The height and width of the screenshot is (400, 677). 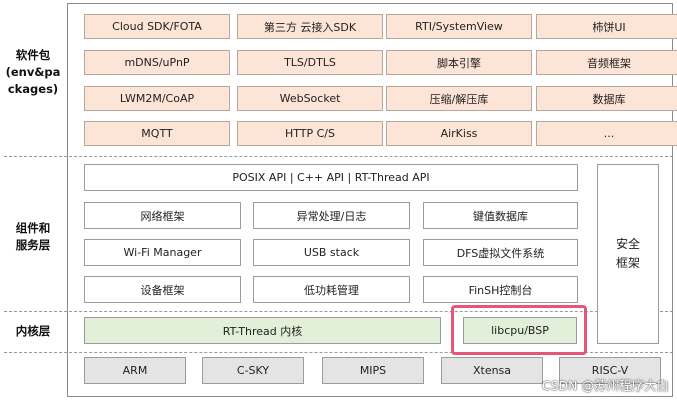 I want to click on security-label-line: 框架, so click(x=627, y=263).